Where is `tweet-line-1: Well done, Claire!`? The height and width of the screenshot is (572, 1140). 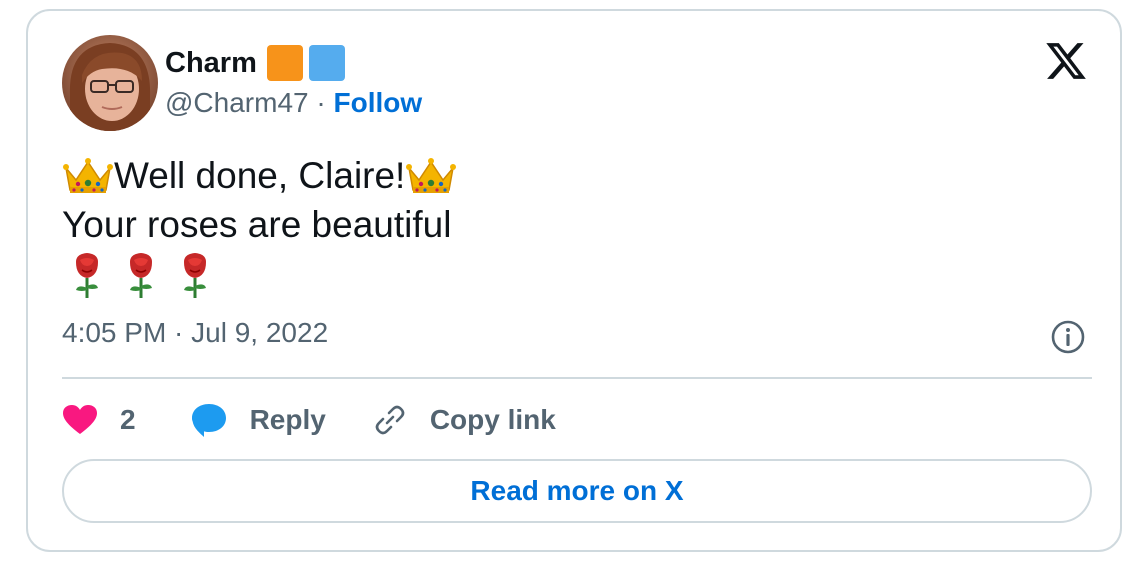 tweet-line-1: Well done, Claire! is located at coordinates (259, 175).